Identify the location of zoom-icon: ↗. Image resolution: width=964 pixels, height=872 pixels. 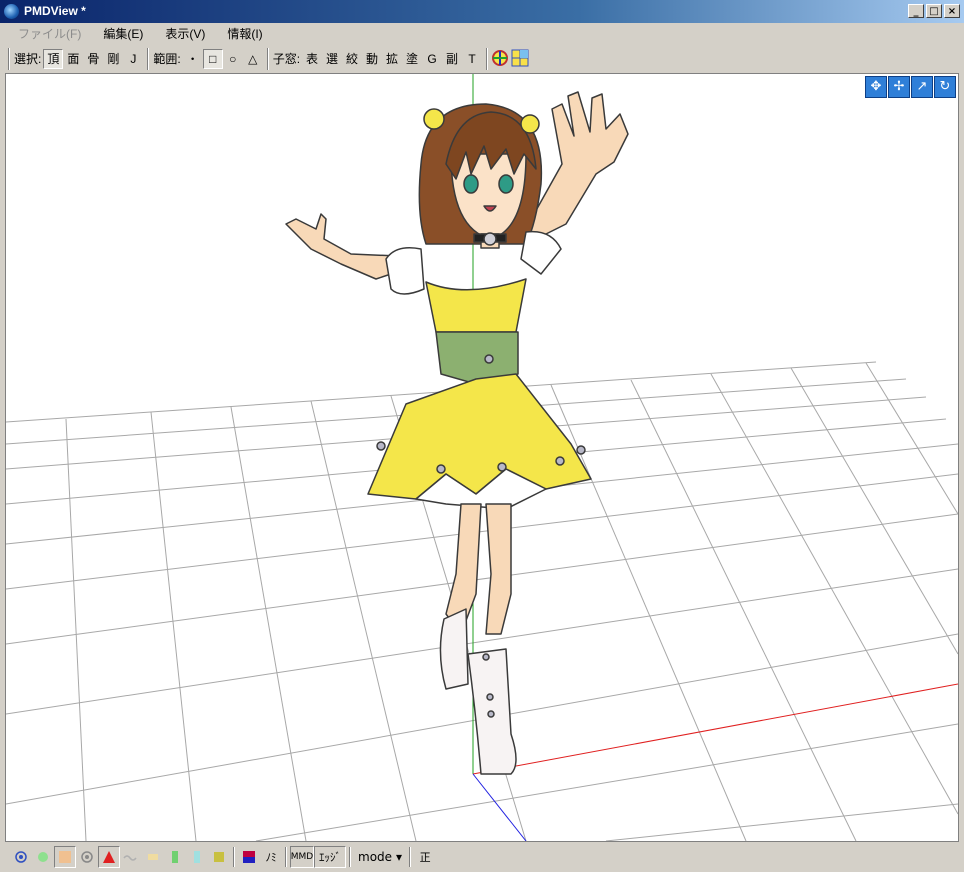
(922, 87).